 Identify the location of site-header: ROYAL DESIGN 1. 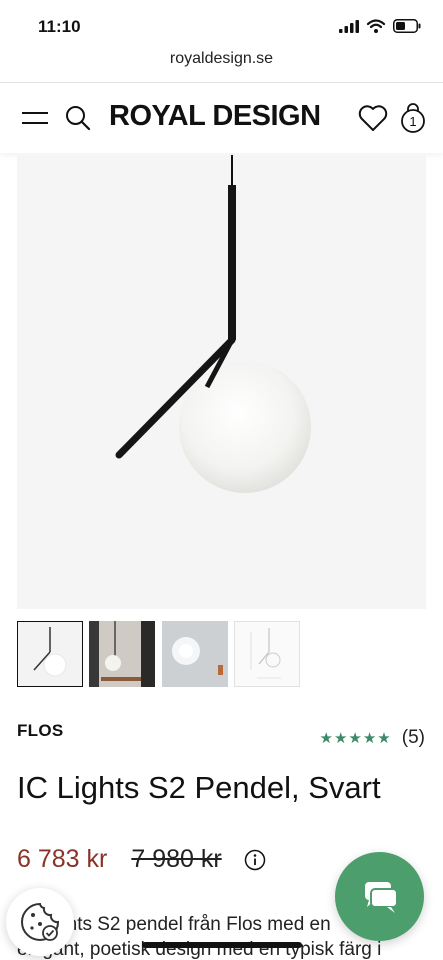
(221, 118).